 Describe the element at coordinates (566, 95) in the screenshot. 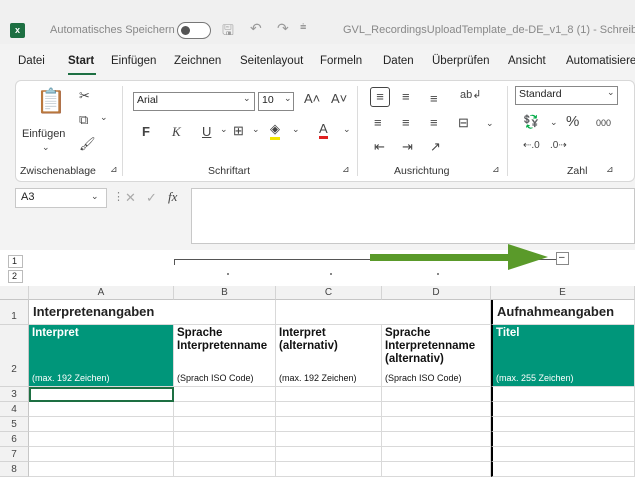

I see `number-format-select: Standard` at that location.